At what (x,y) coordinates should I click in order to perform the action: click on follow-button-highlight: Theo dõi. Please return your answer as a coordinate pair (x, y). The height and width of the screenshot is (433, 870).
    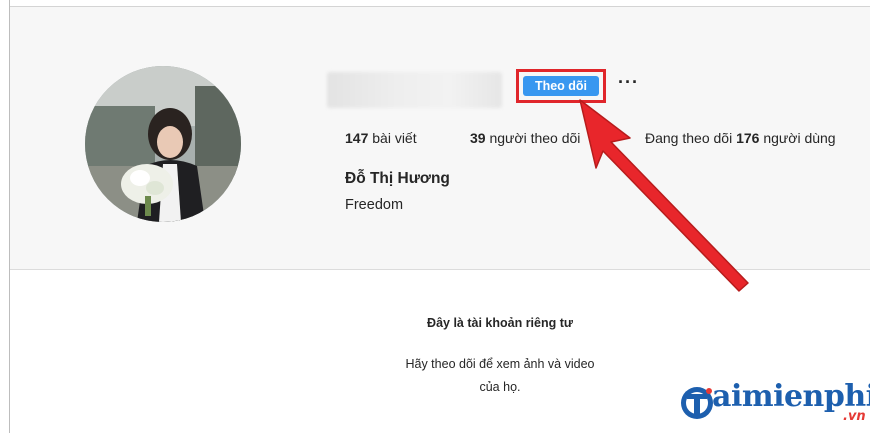
    Looking at the image, I should click on (561, 86).